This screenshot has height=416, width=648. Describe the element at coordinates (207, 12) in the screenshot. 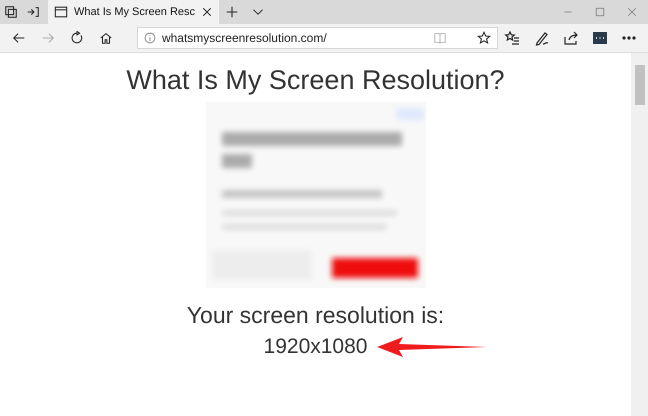

I see `close-icon` at that location.